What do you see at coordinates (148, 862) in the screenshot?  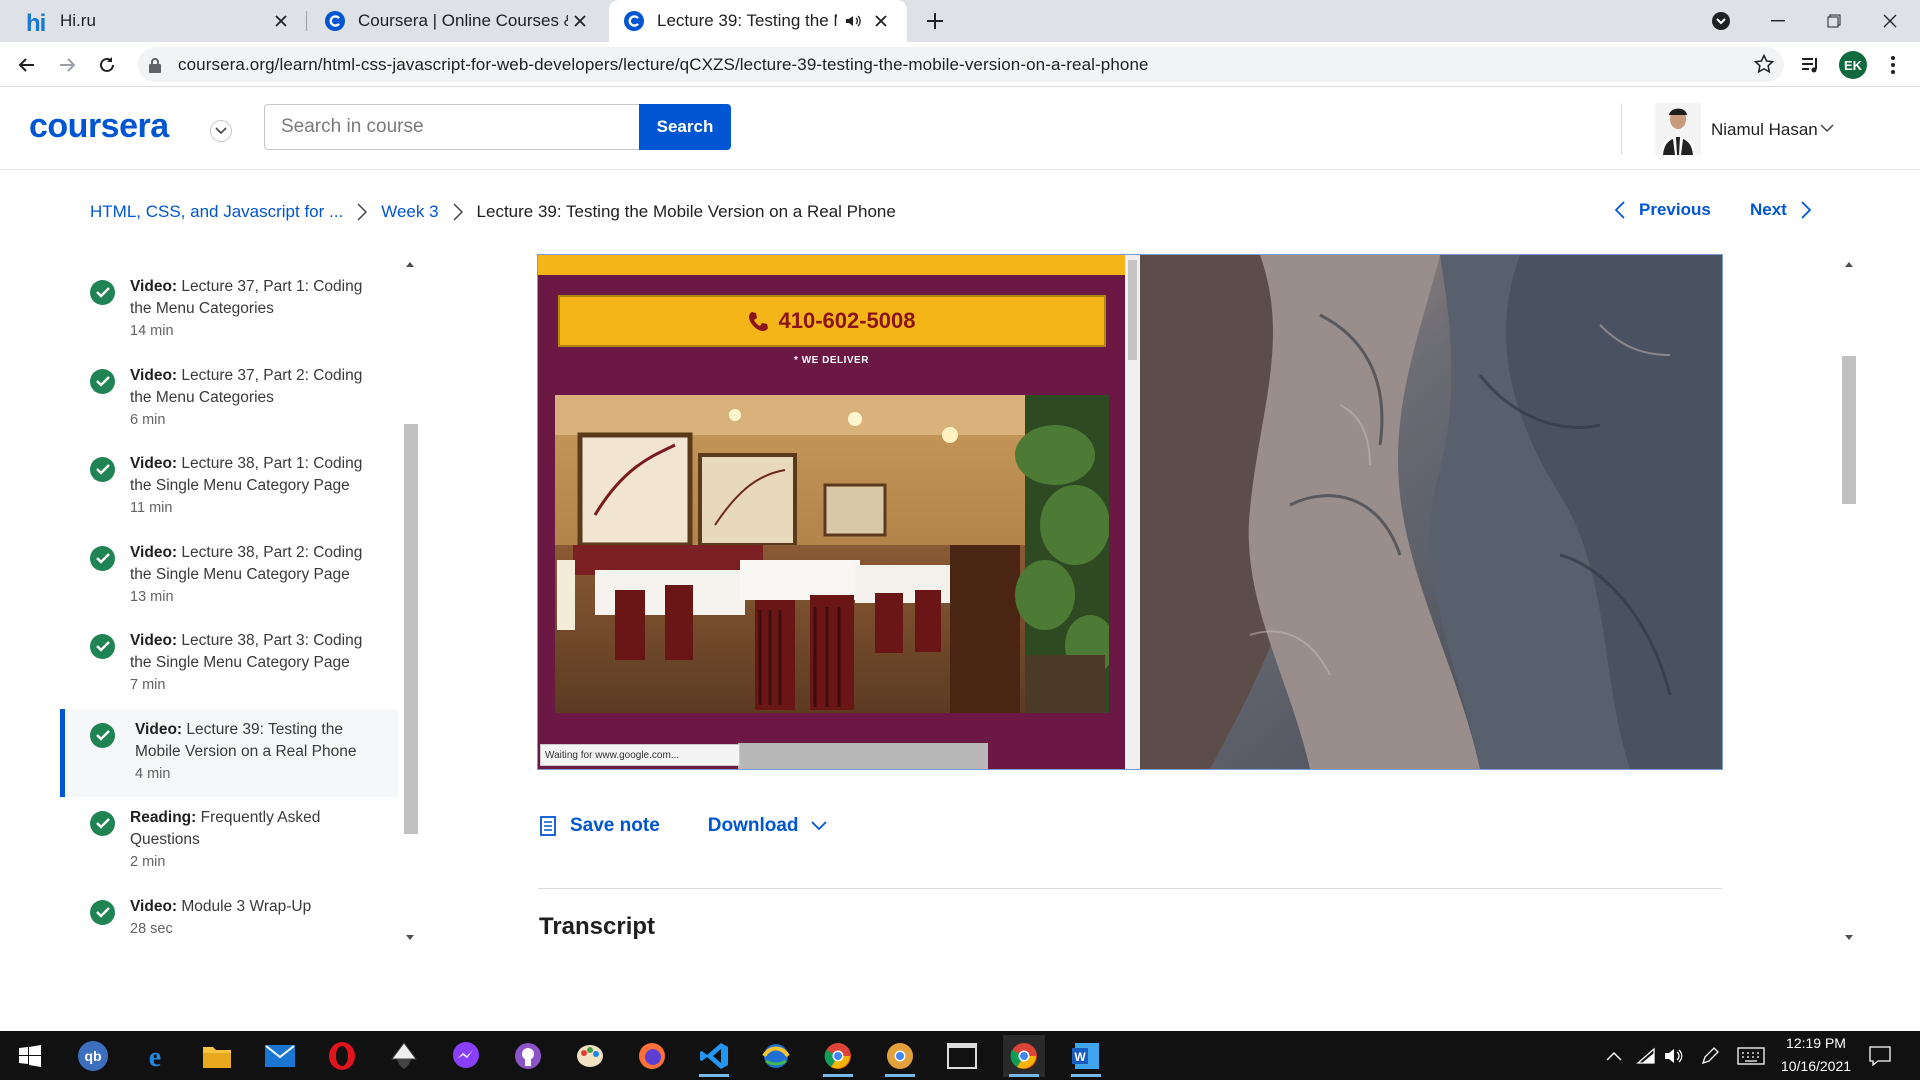 I see `sidebar-item-duration: 2 min` at bounding box center [148, 862].